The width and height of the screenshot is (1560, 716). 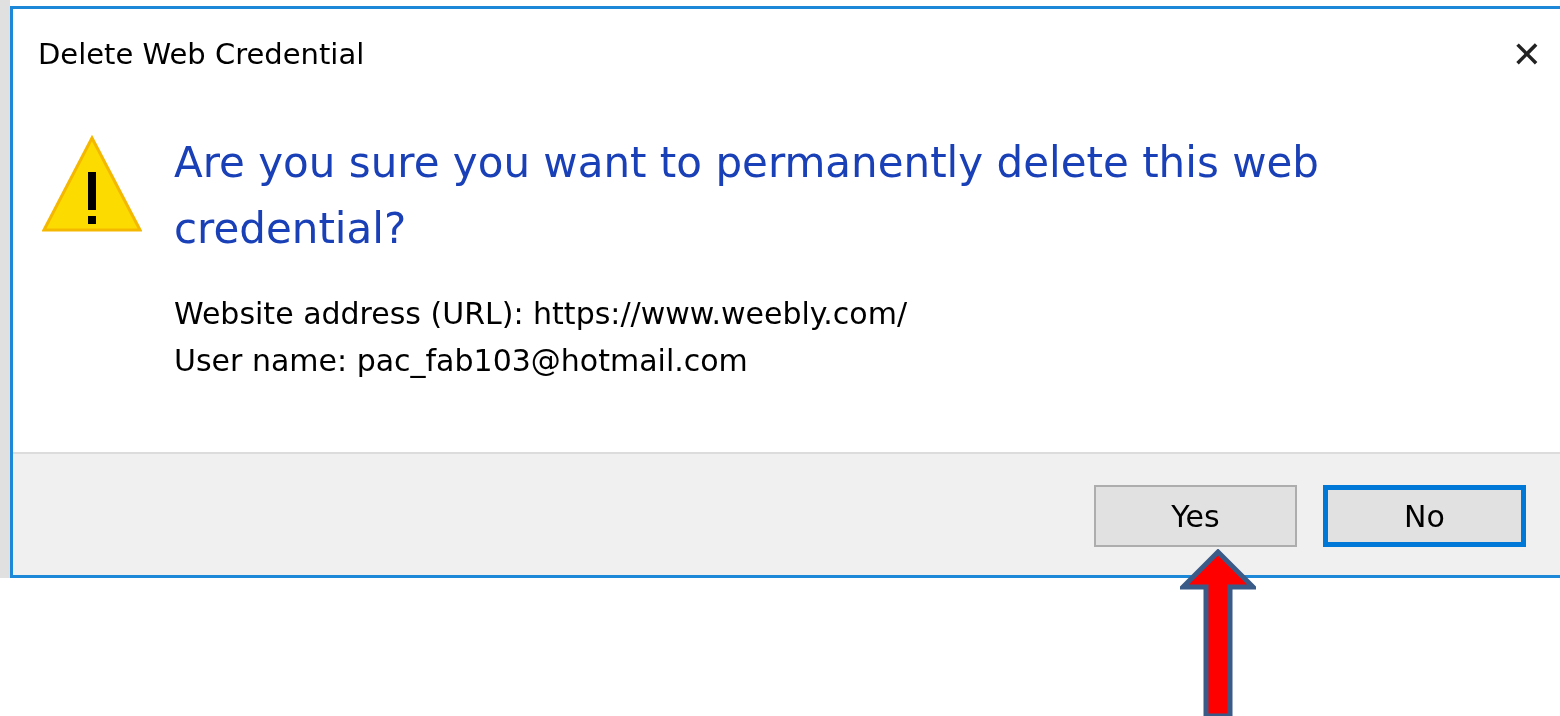 I want to click on dialog-button: No, so click(x=1424, y=516).